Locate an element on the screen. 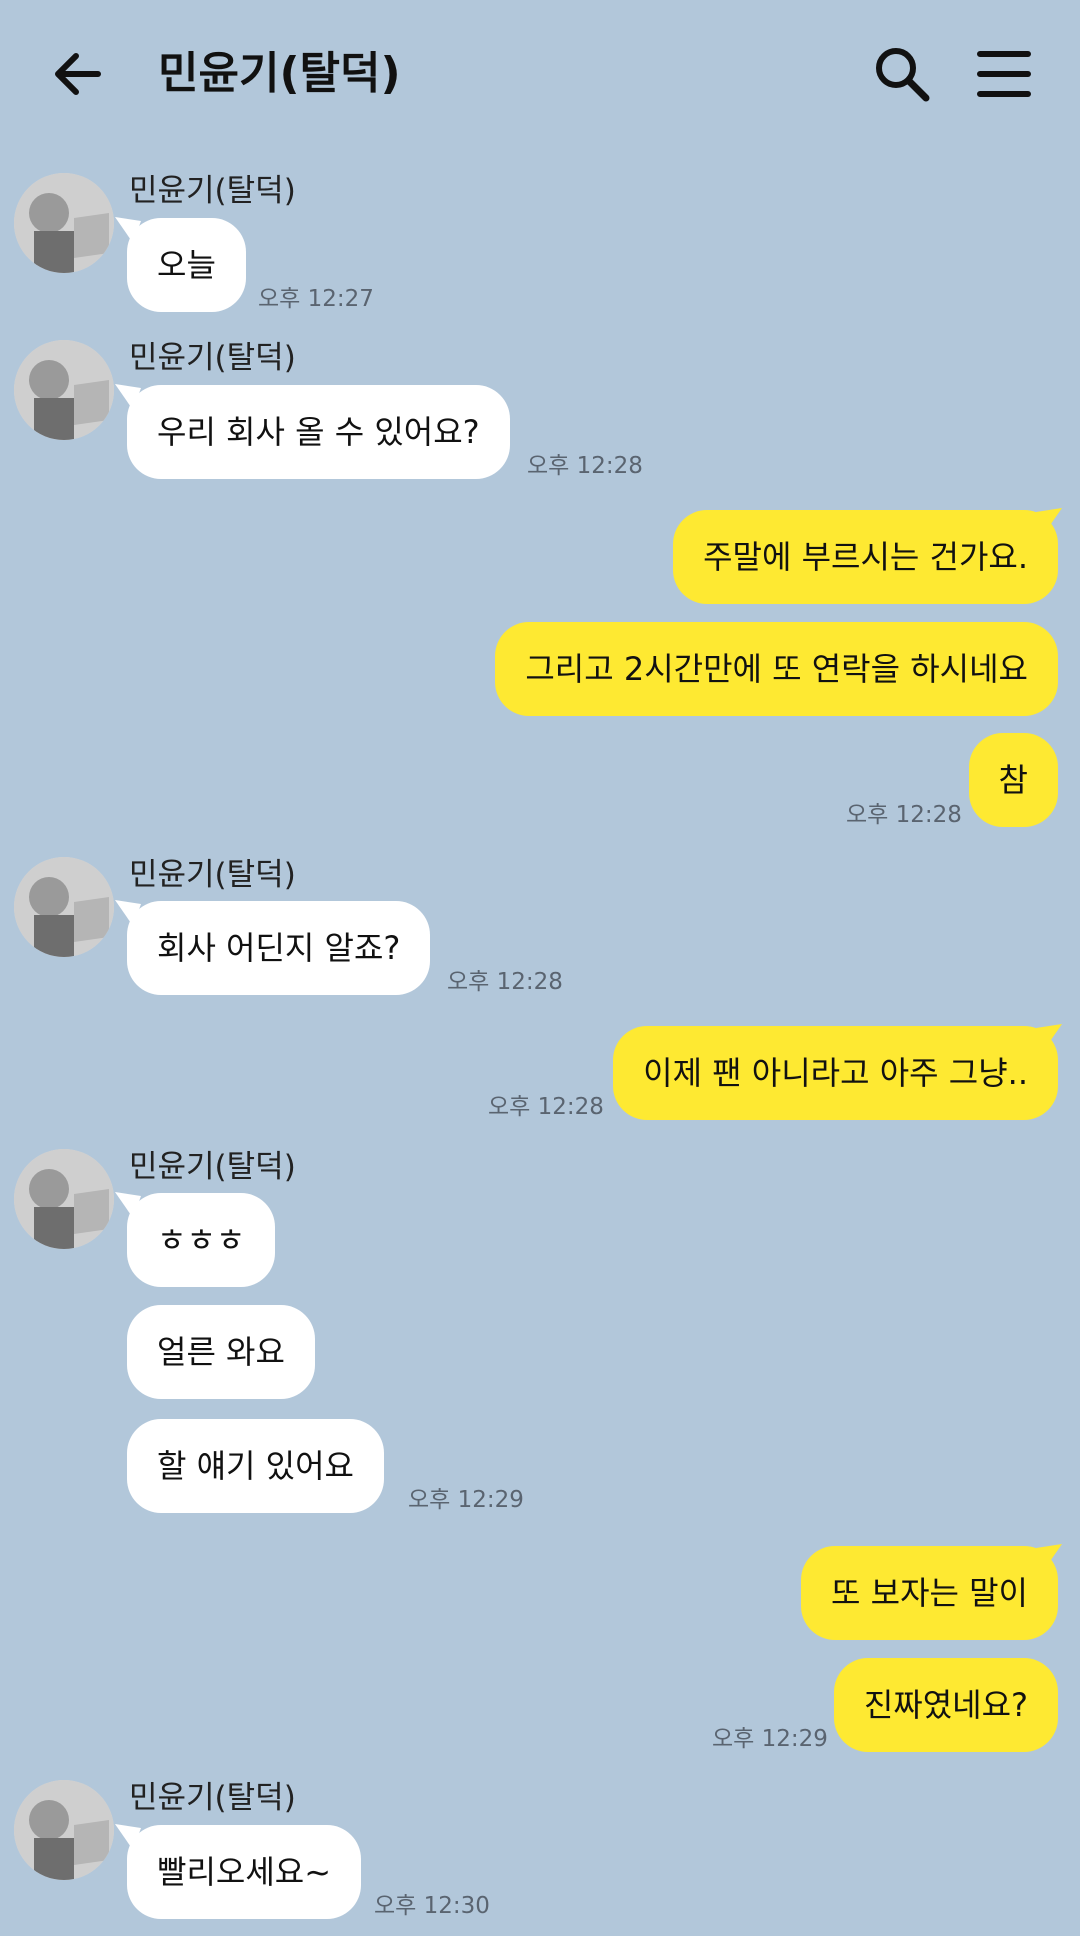 The width and height of the screenshot is (1080, 1936). back-arrow-icon is located at coordinates (78, 74).